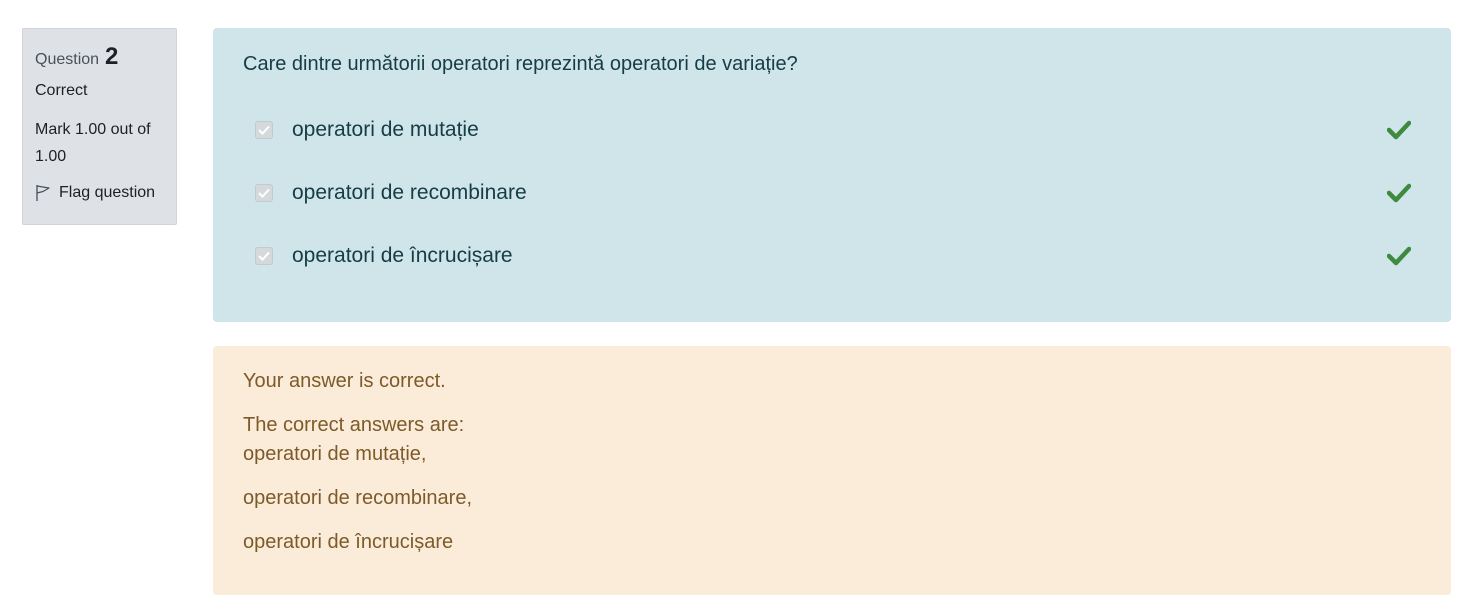  What do you see at coordinates (107, 192) in the screenshot?
I see `flag-question-label: Flag question` at bounding box center [107, 192].